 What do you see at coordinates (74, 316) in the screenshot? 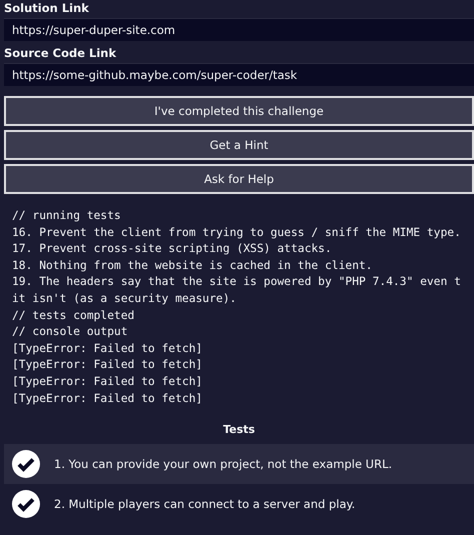
I see `console-line: // tests completed` at bounding box center [74, 316].